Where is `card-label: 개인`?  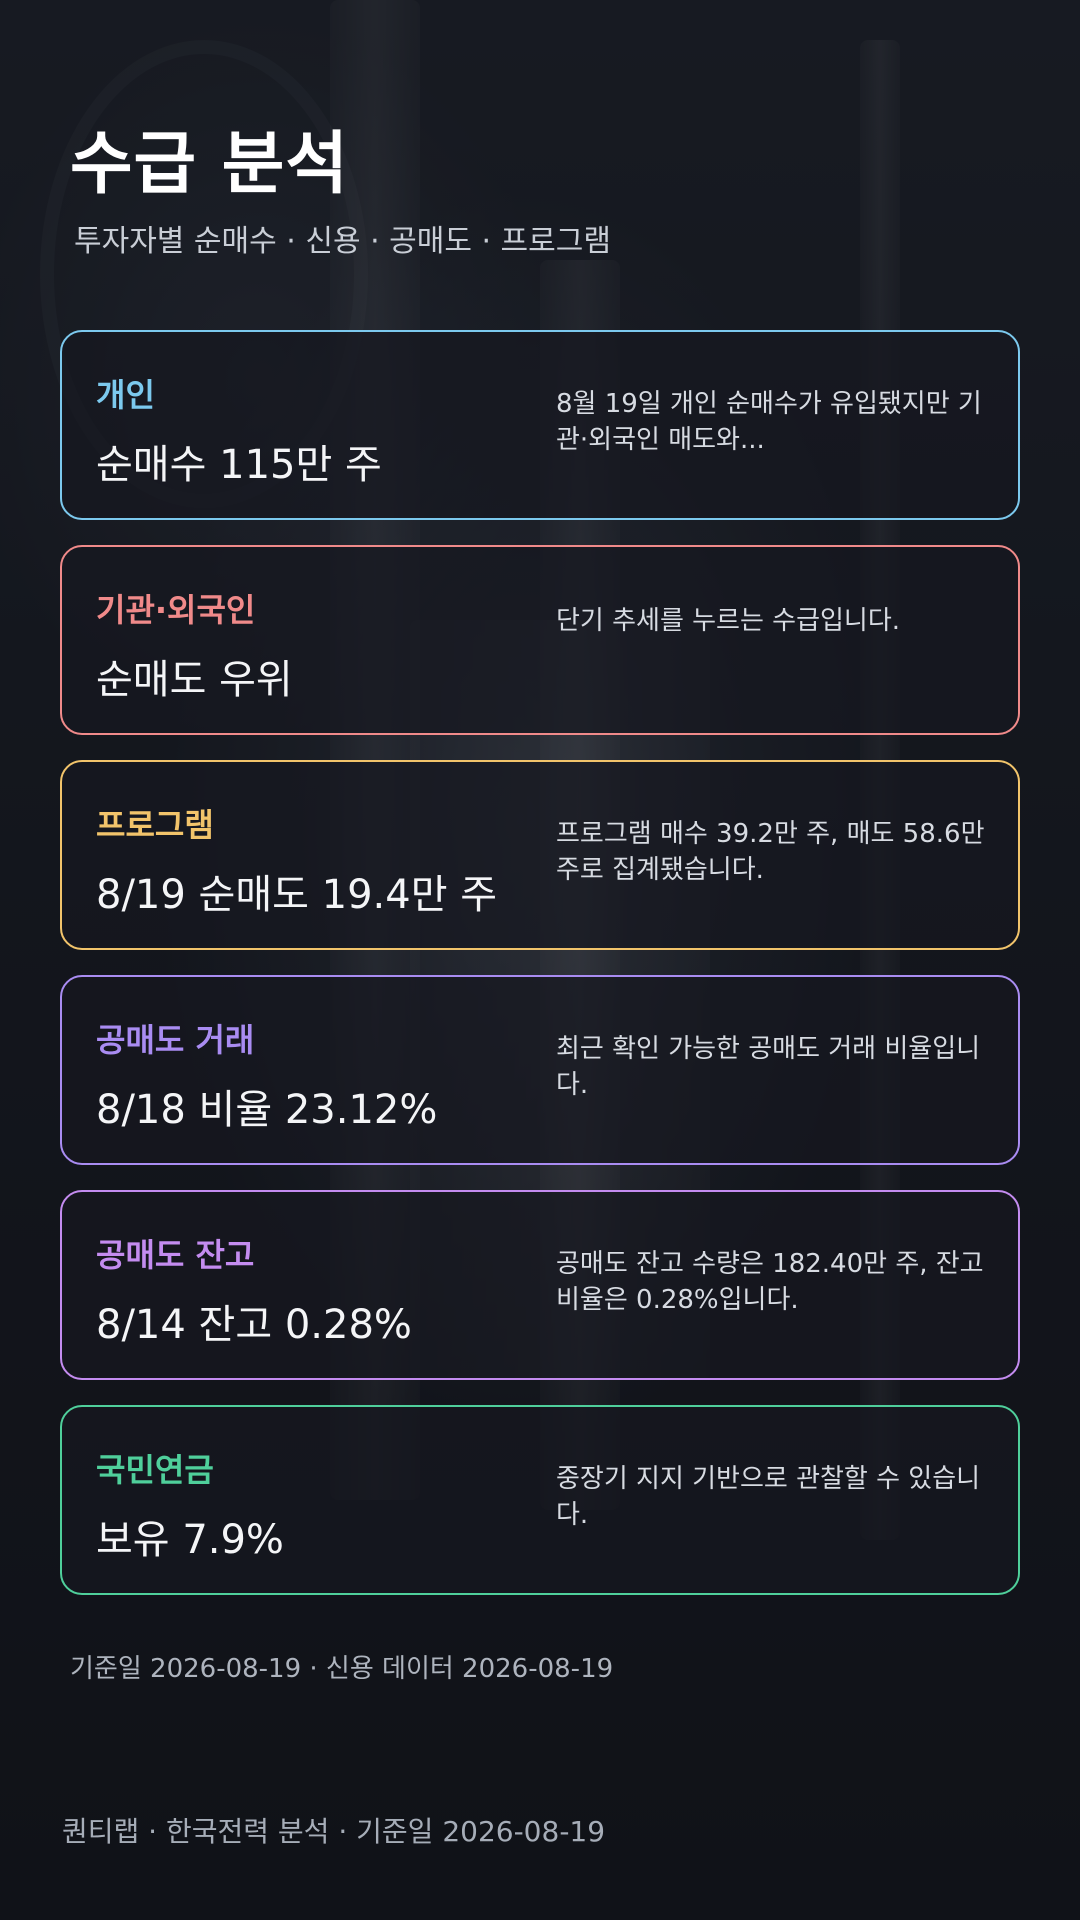
card-label: 개인 is located at coordinates (125, 395).